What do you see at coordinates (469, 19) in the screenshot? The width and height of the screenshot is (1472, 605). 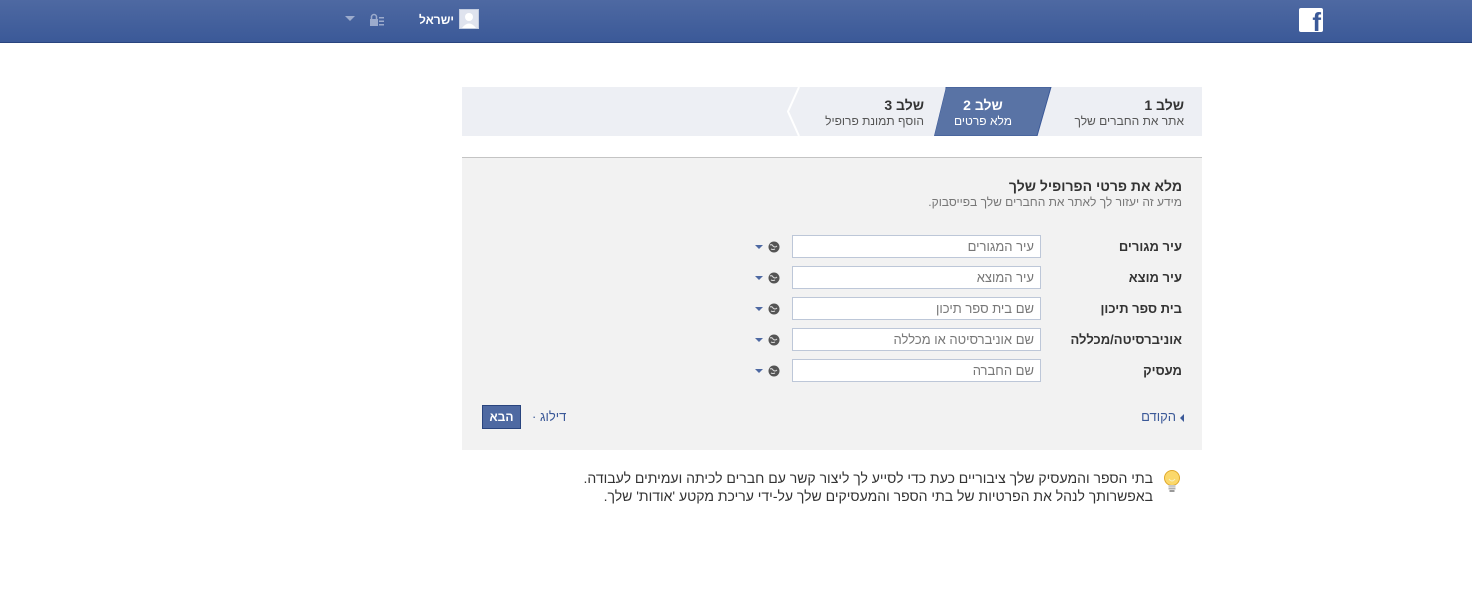 I see `avatar` at bounding box center [469, 19].